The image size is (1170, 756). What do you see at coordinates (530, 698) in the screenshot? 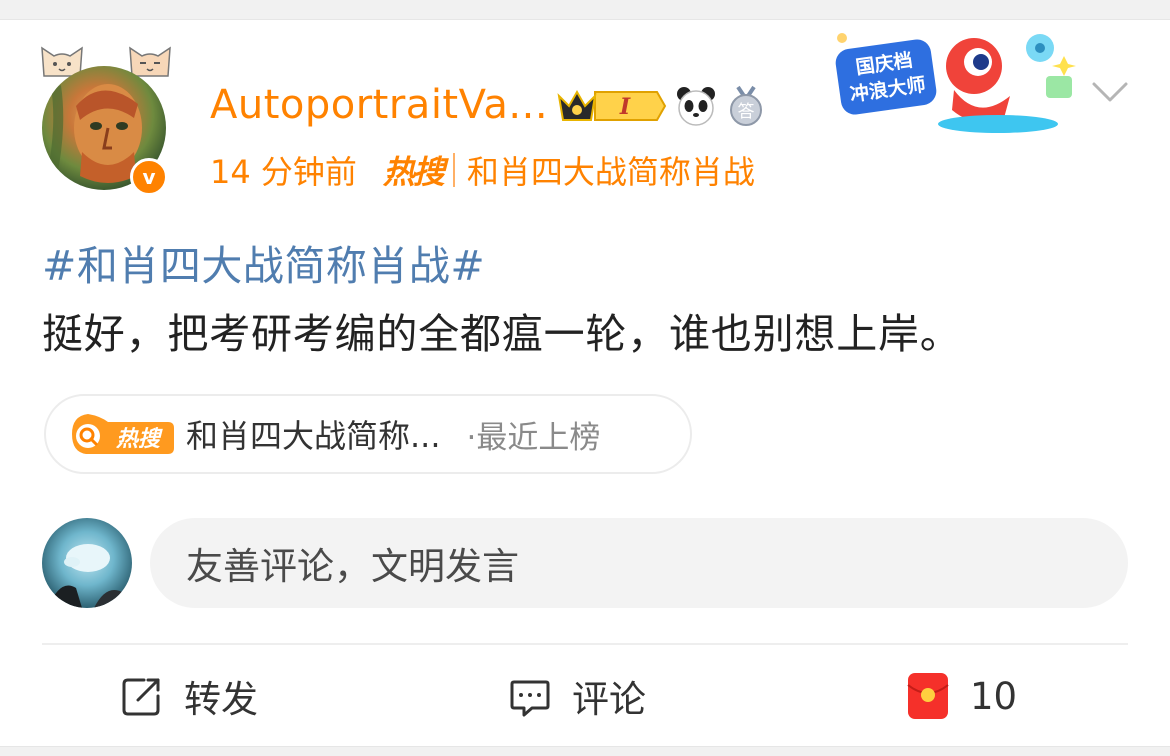
I see `comment-icon` at bounding box center [530, 698].